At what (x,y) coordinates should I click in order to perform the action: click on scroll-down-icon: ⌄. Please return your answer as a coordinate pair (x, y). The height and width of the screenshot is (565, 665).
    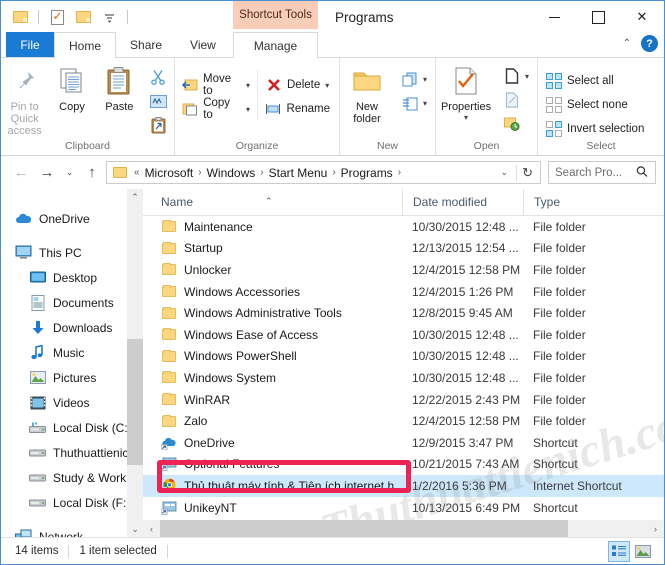
    Looking at the image, I should click on (135, 529).